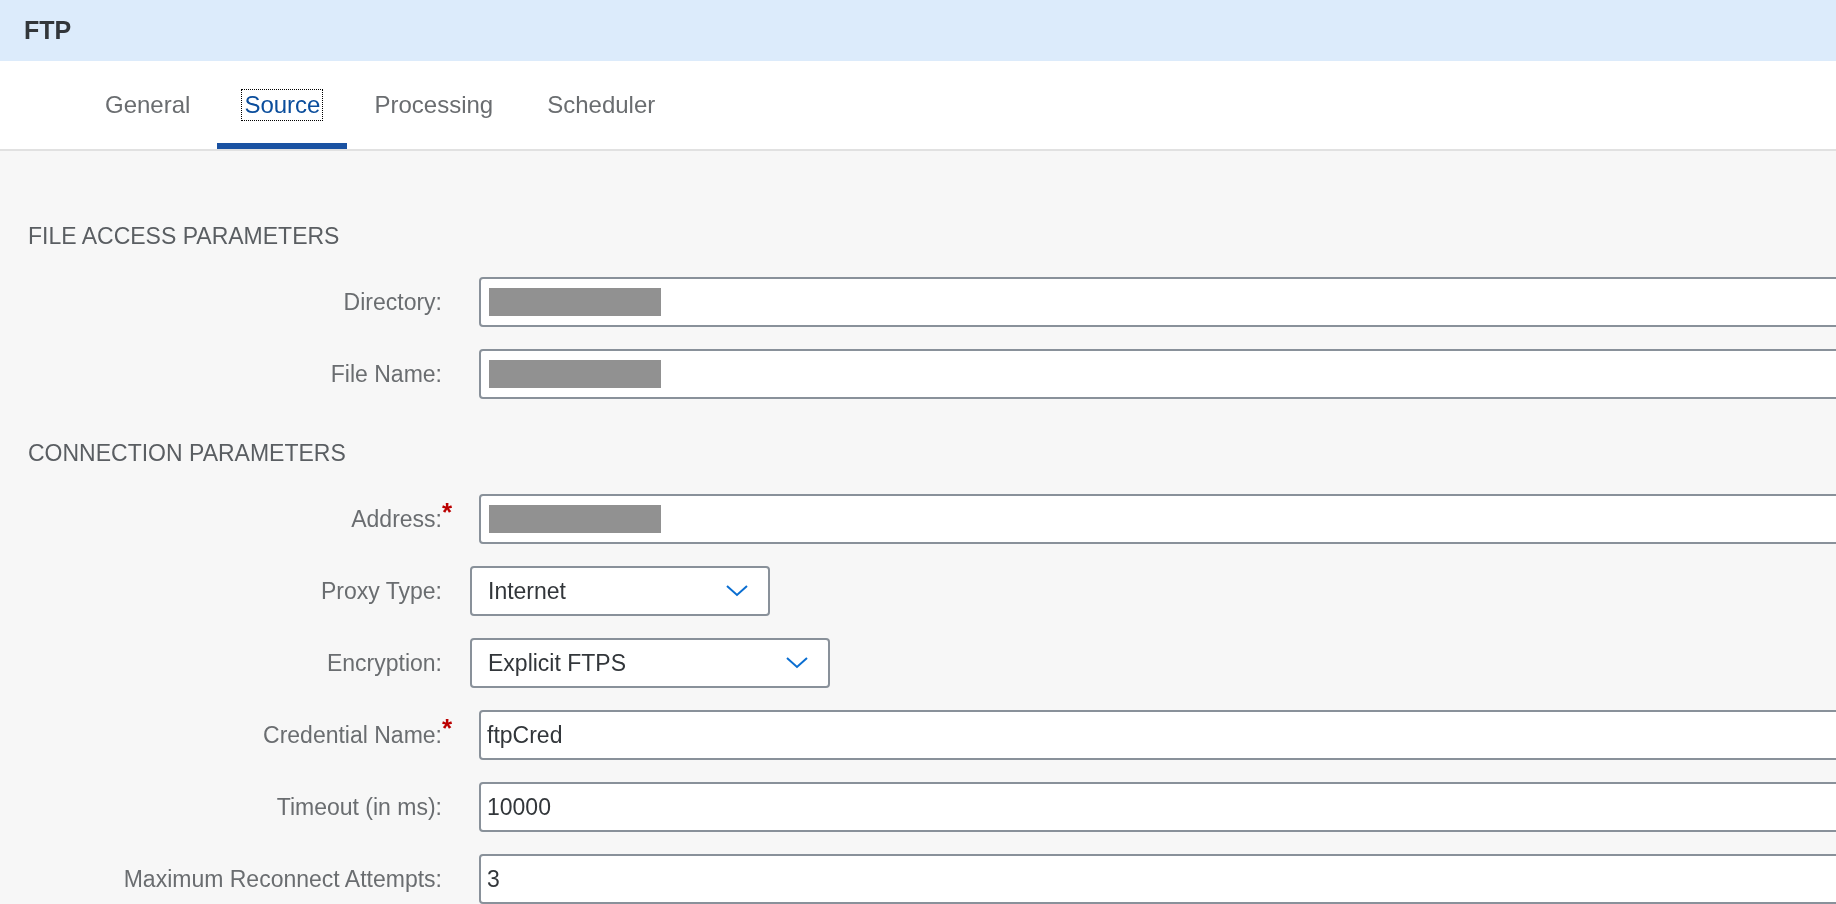 Image resolution: width=1836 pixels, height=904 pixels. Describe the element at coordinates (358, 807) in the screenshot. I see `field-label: Timeout (in ms):` at that location.